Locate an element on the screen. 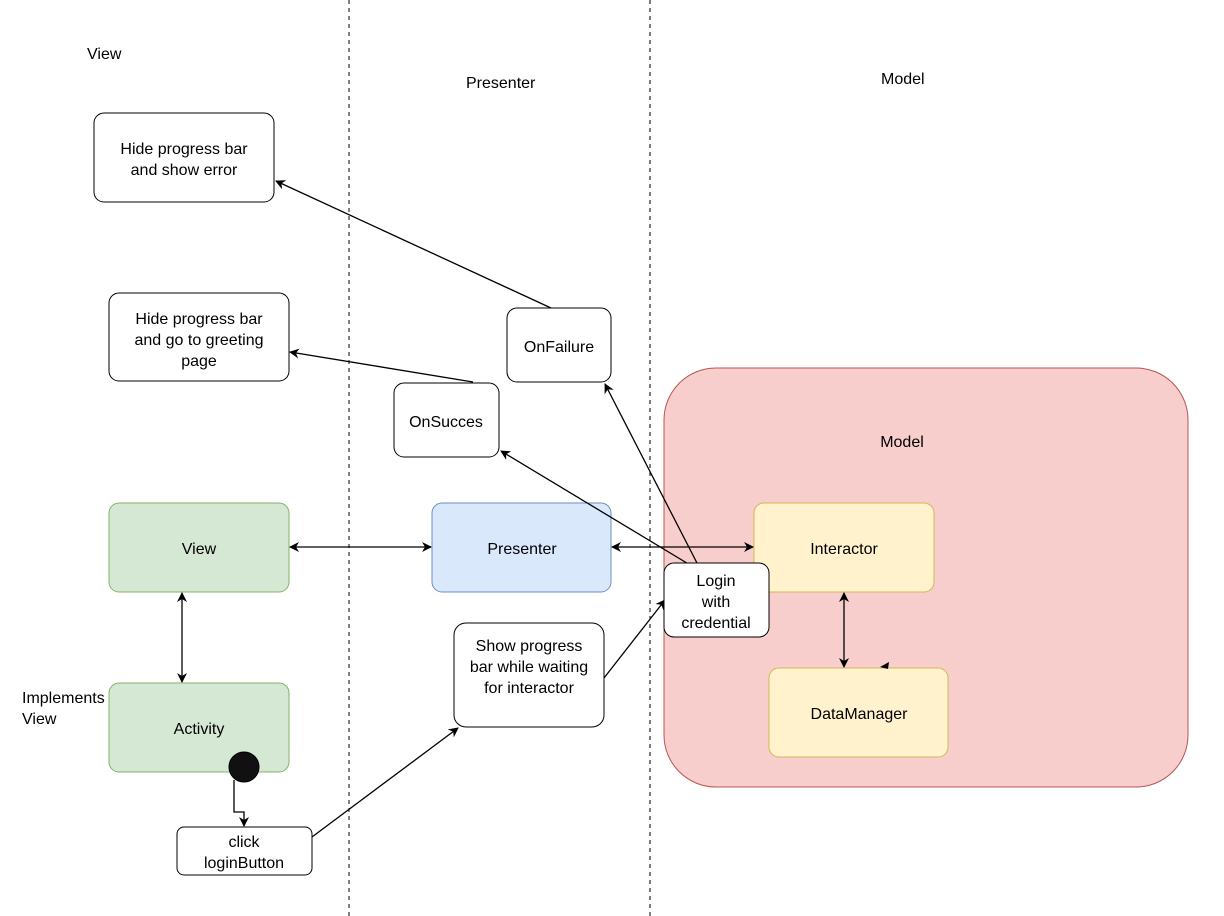  svg-text: and go to greeting is located at coordinates (199, 340).